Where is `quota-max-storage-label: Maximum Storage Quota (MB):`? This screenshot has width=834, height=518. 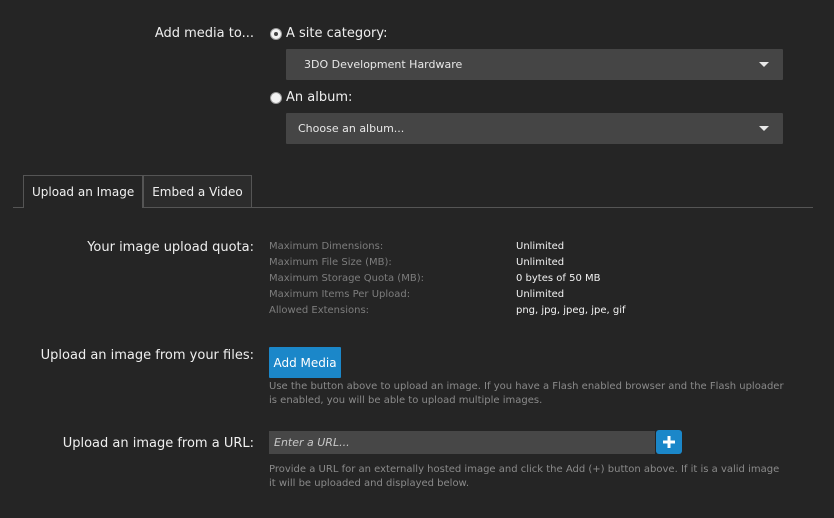
quota-max-storage-label: Maximum Storage Quota (MB): is located at coordinates (346, 278).